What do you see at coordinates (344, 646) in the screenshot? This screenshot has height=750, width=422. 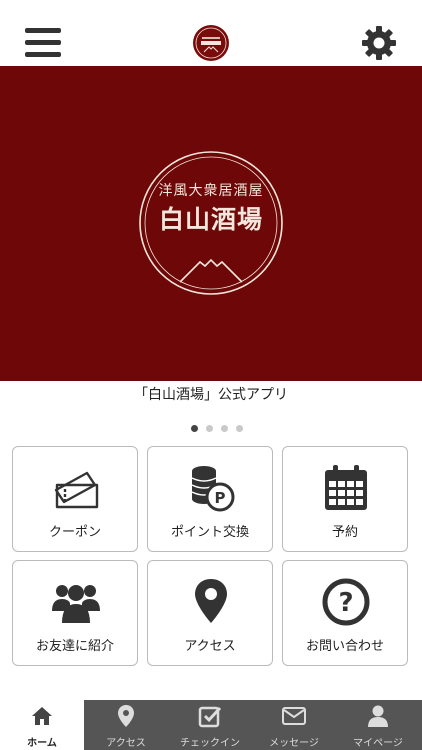 I see `tile-label: お問い合わせ` at bounding box center [344, 646].